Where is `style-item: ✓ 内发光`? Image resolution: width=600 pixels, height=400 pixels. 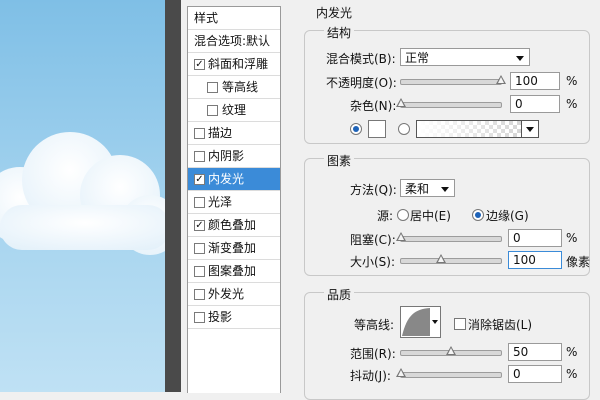 style-item: ✓ 内发光 is located at coordinates (234, 179).